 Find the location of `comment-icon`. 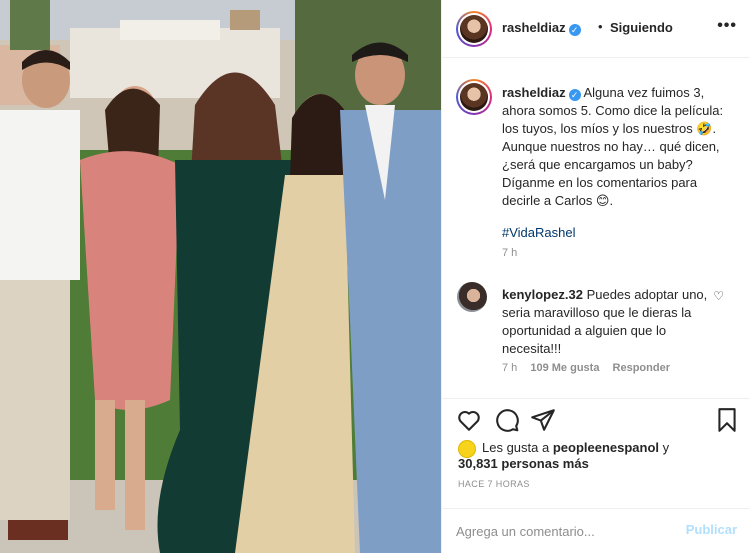

comment-icon is located at coordinates (507, 420).